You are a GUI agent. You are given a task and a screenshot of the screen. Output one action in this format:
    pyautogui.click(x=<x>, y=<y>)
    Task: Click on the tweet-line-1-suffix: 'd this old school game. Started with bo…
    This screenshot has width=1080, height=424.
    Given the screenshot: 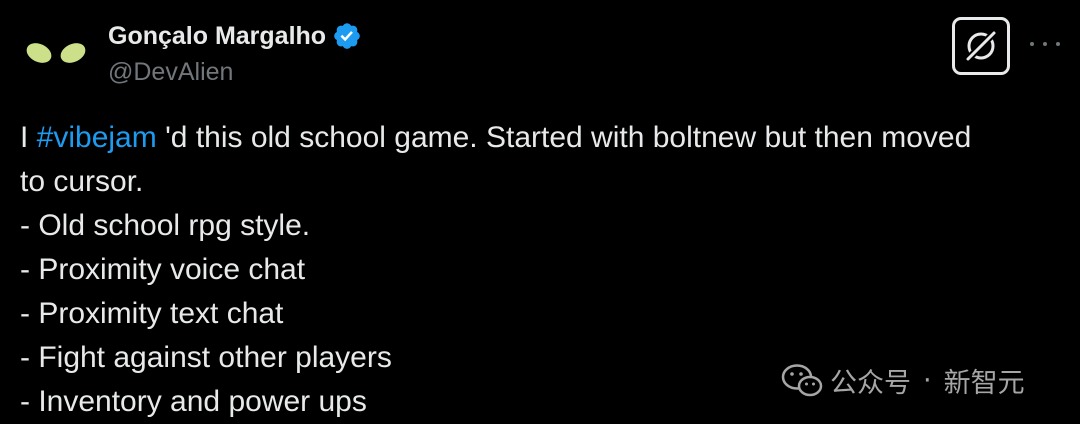 What is the action you would take?
    pyautogui.click(x=564, y=137)
    